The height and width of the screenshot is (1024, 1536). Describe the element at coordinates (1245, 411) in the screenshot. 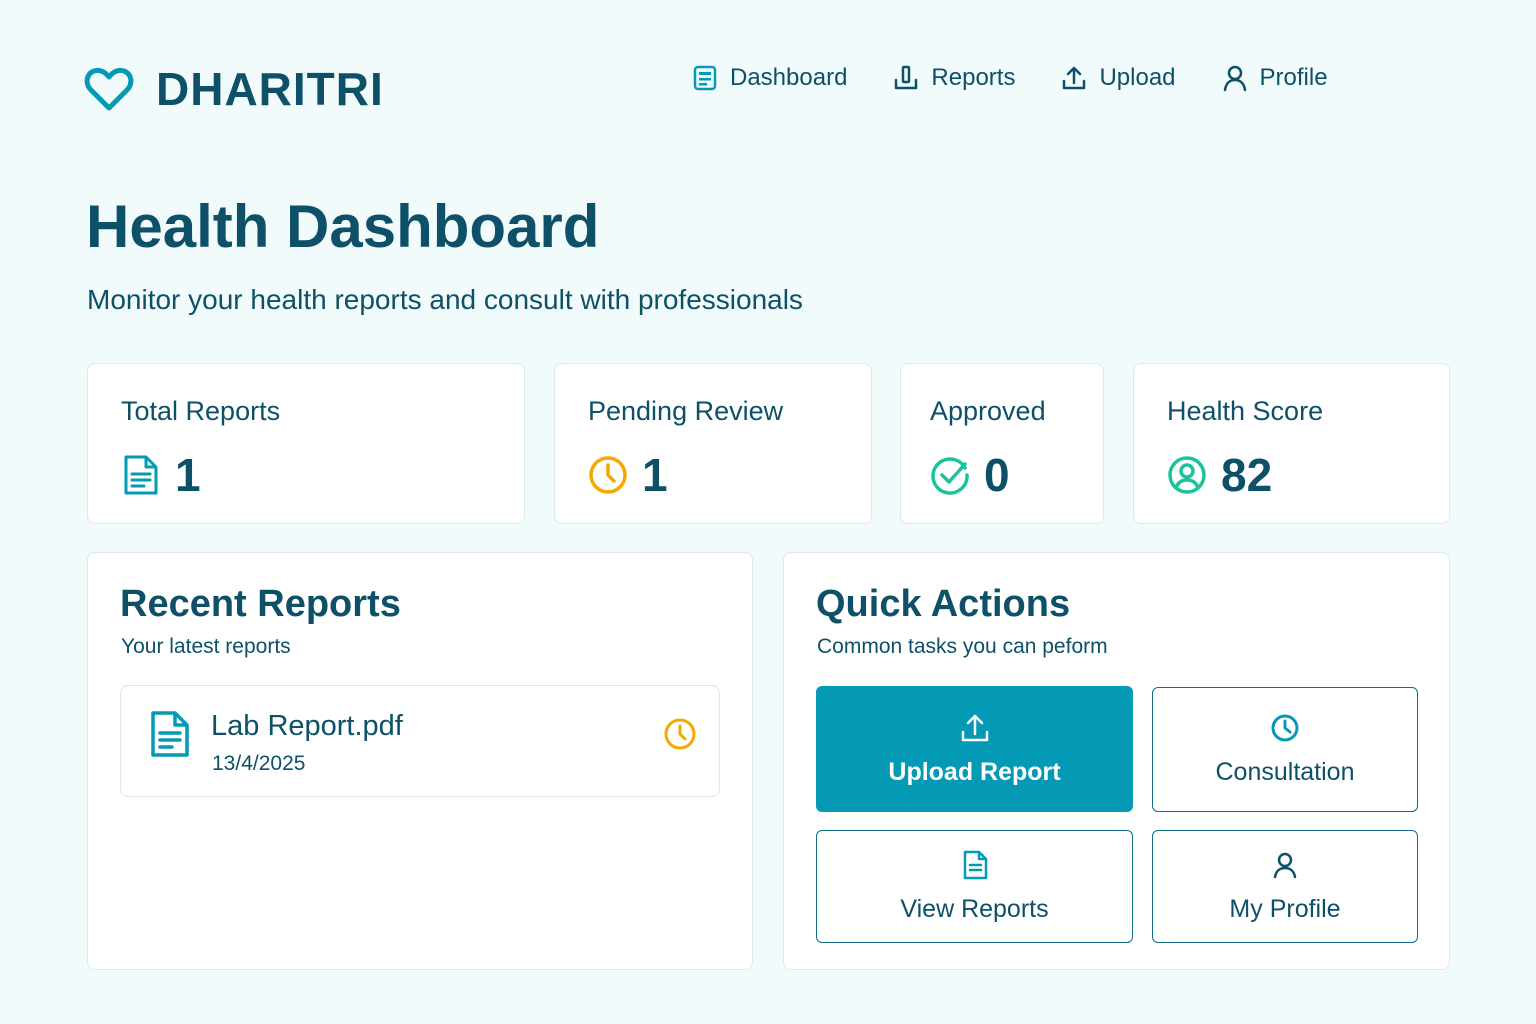

I see `stat-label: Health Score` at that location.